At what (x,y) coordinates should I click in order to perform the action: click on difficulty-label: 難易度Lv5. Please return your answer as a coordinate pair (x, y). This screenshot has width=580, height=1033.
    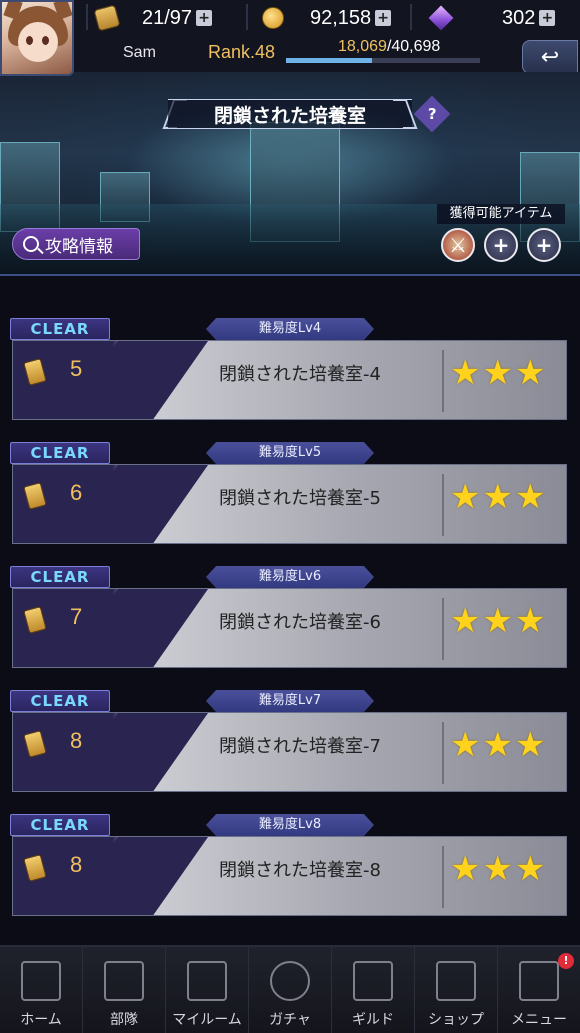
    Looking at the image, I should click on (290, 453).